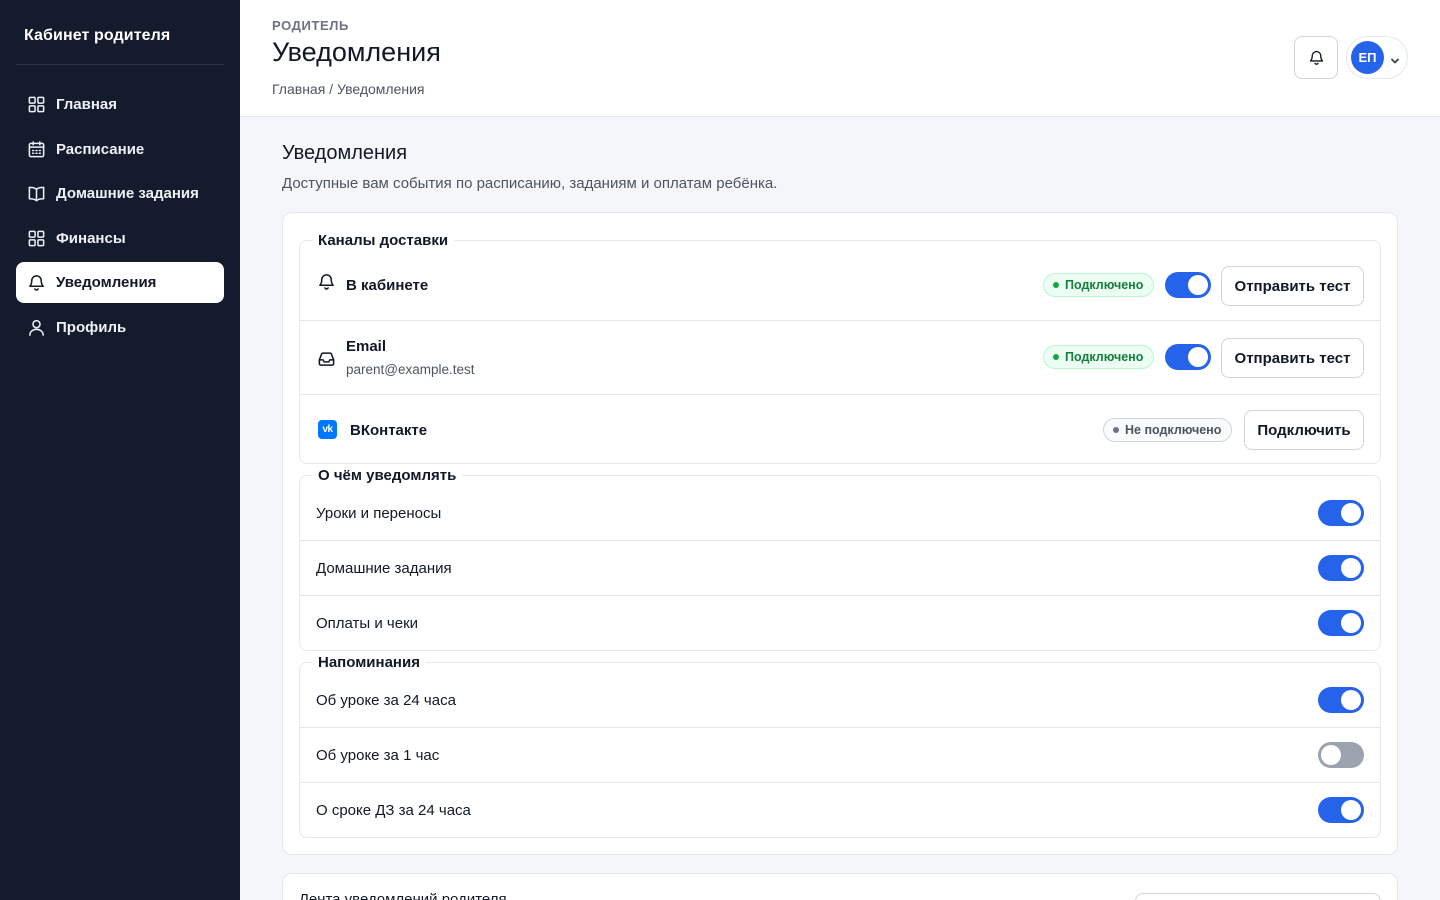 Image resolution: width=1440 pixels, height=900 pixels. I want to click on topic-row: Уроки и переносы, so click(840, 513).